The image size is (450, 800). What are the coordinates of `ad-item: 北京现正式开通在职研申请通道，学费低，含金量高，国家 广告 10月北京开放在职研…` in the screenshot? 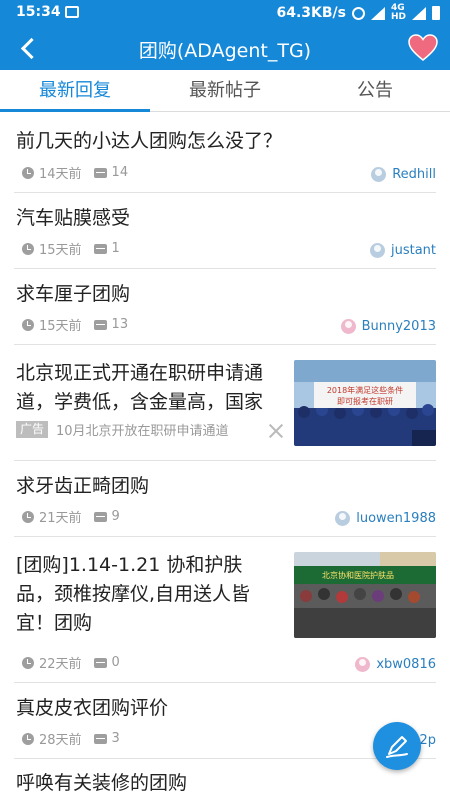 It's located at (225, 403).